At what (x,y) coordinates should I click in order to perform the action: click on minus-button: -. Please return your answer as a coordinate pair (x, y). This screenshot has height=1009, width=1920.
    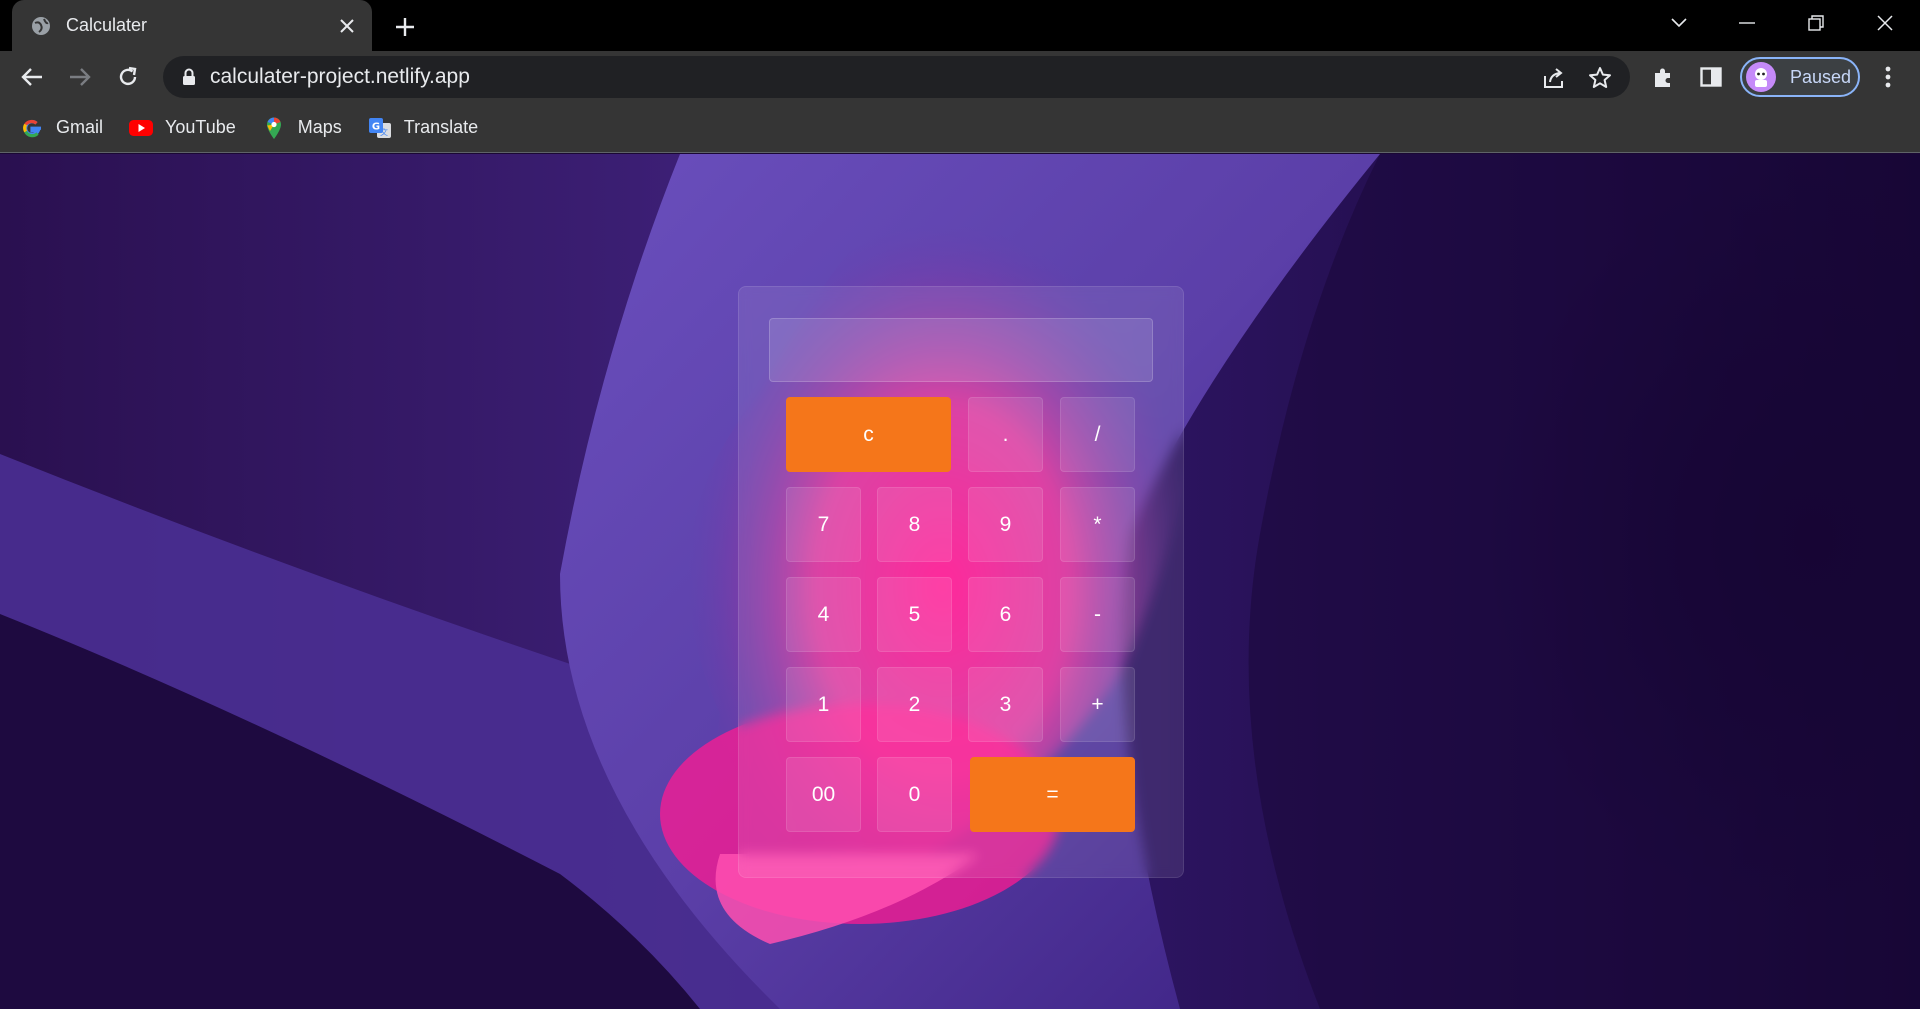
    Looking at the image, I should click on (1097, 614).